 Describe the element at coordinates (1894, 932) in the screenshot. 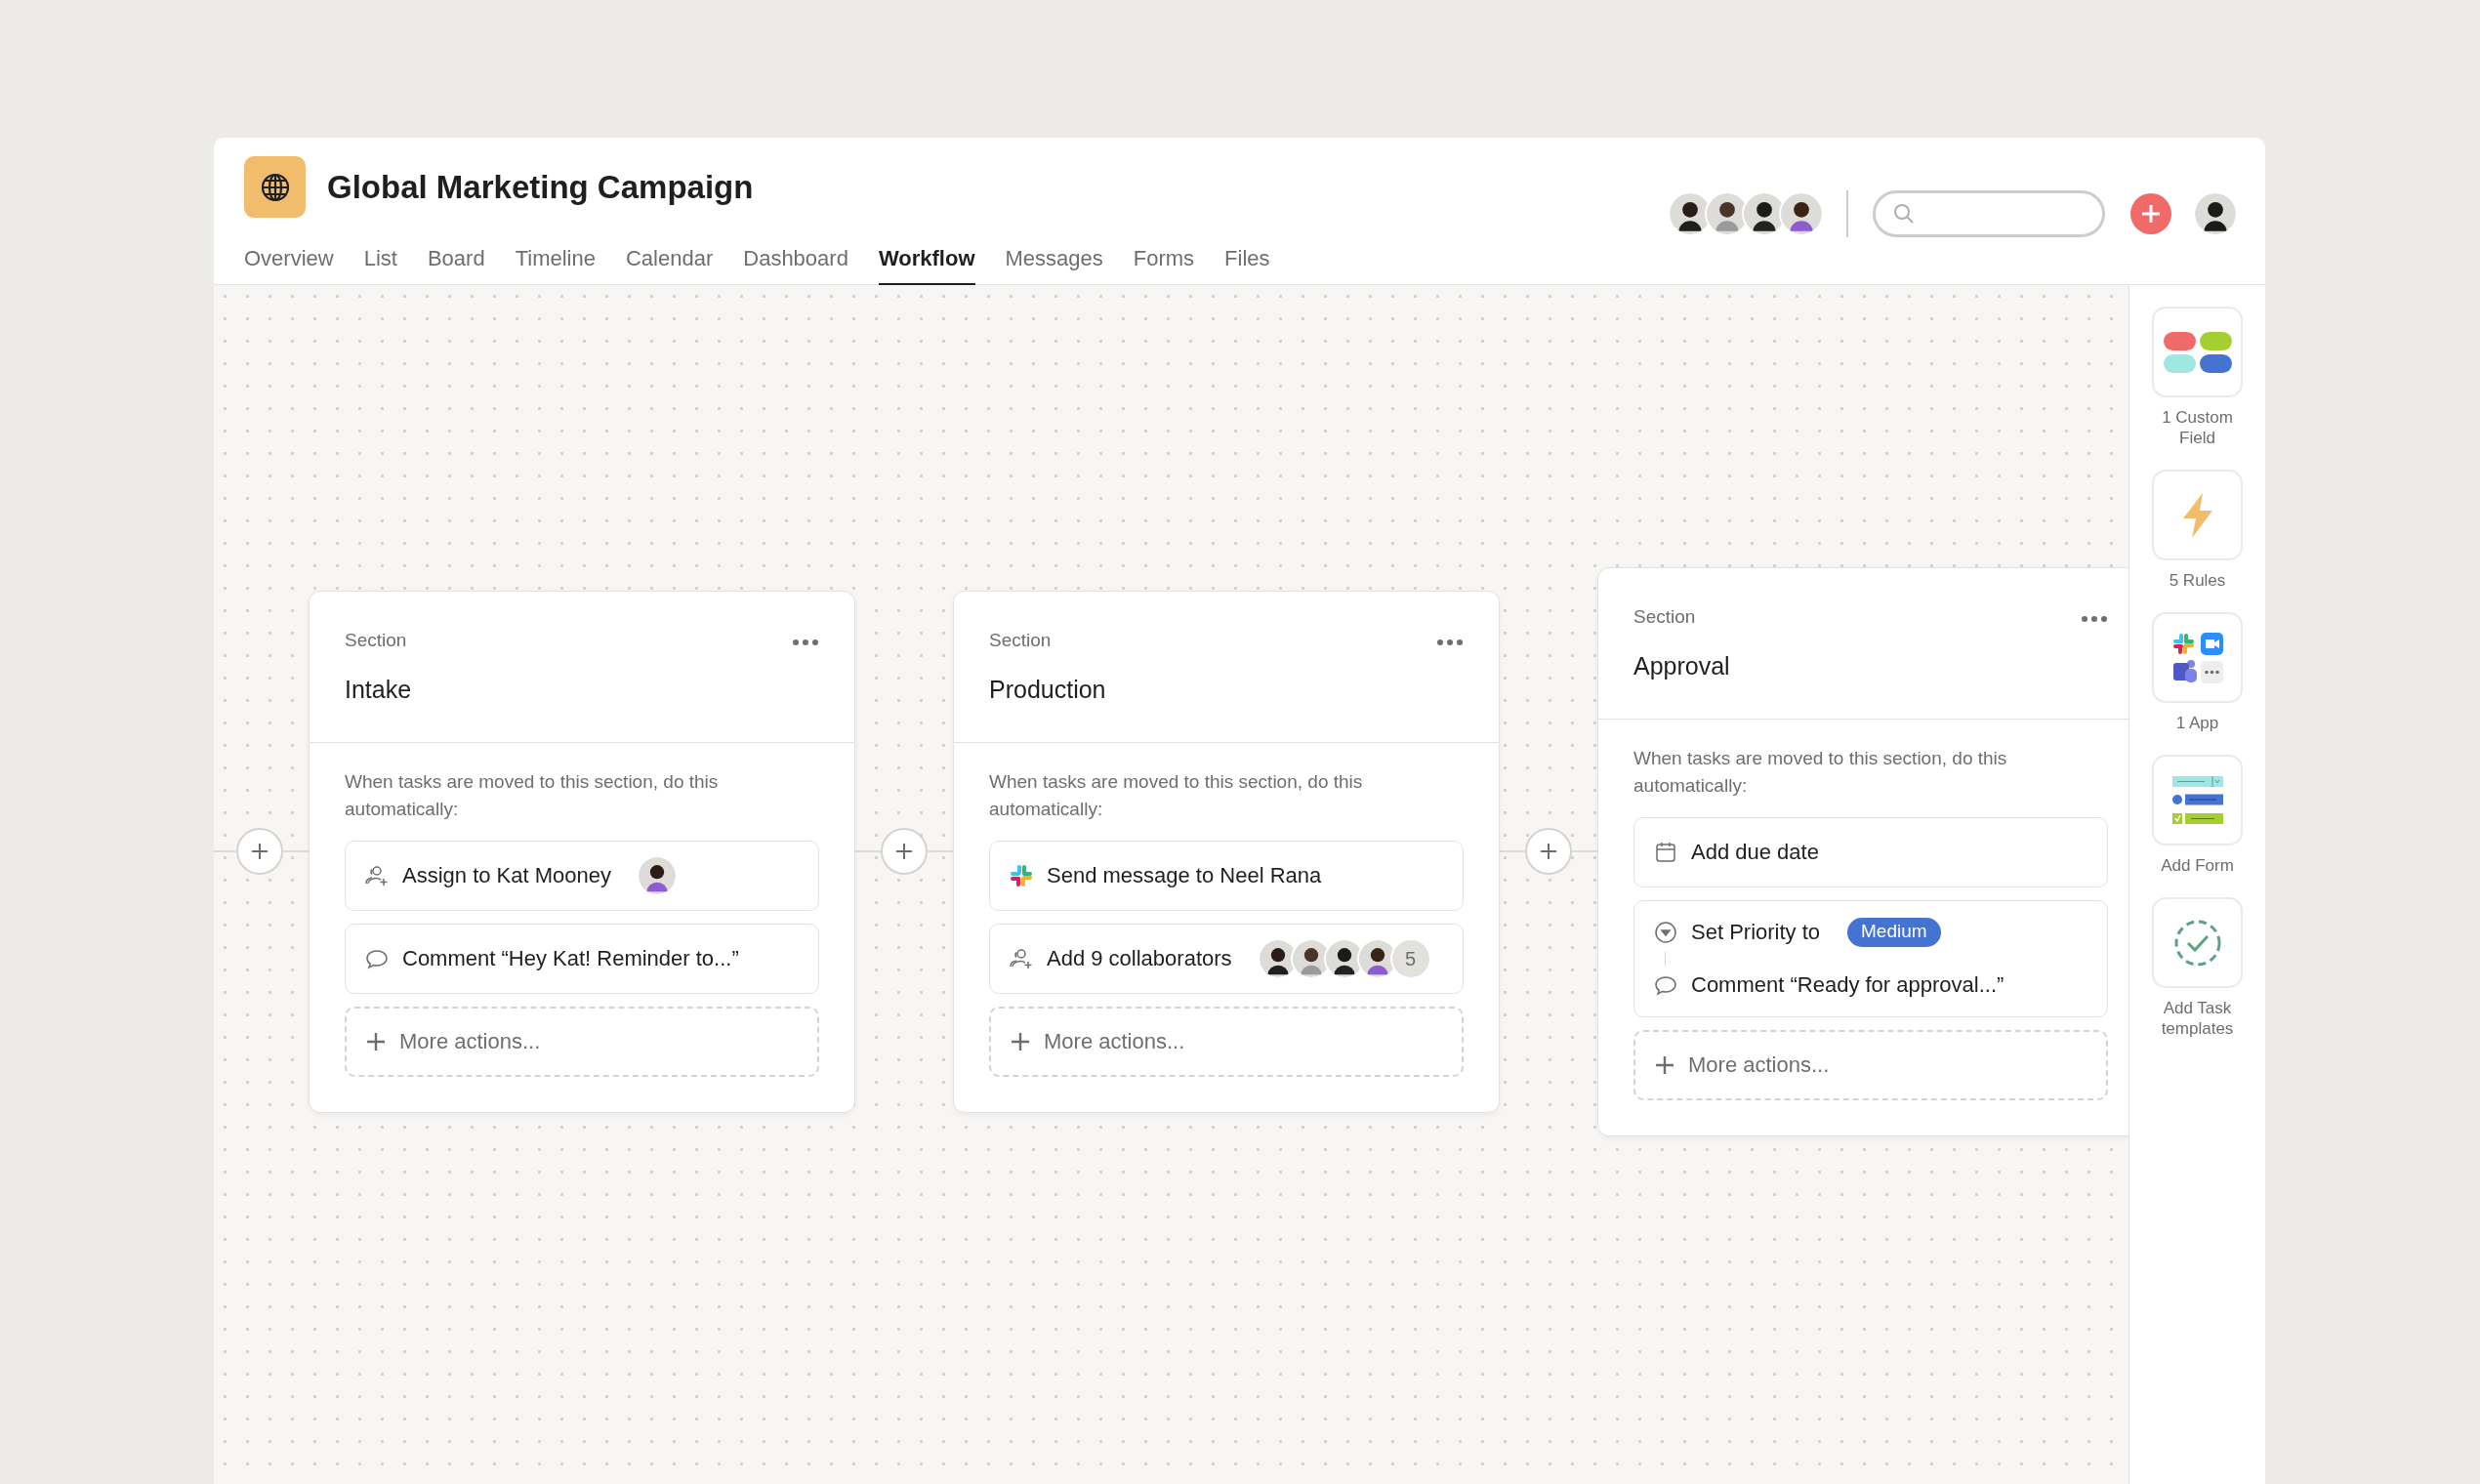

I see `priority-tag: Medium` at that location.